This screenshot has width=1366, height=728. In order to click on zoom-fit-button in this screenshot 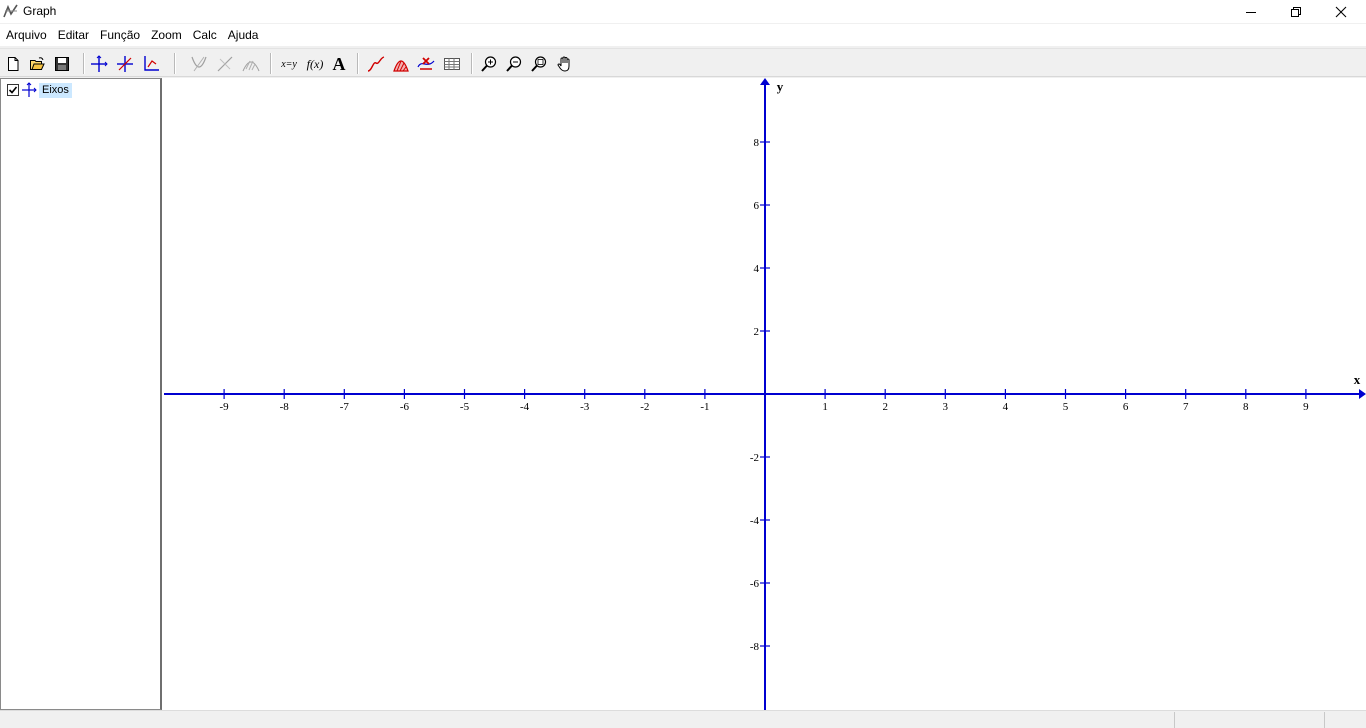, I will do `click(539, 64)`.